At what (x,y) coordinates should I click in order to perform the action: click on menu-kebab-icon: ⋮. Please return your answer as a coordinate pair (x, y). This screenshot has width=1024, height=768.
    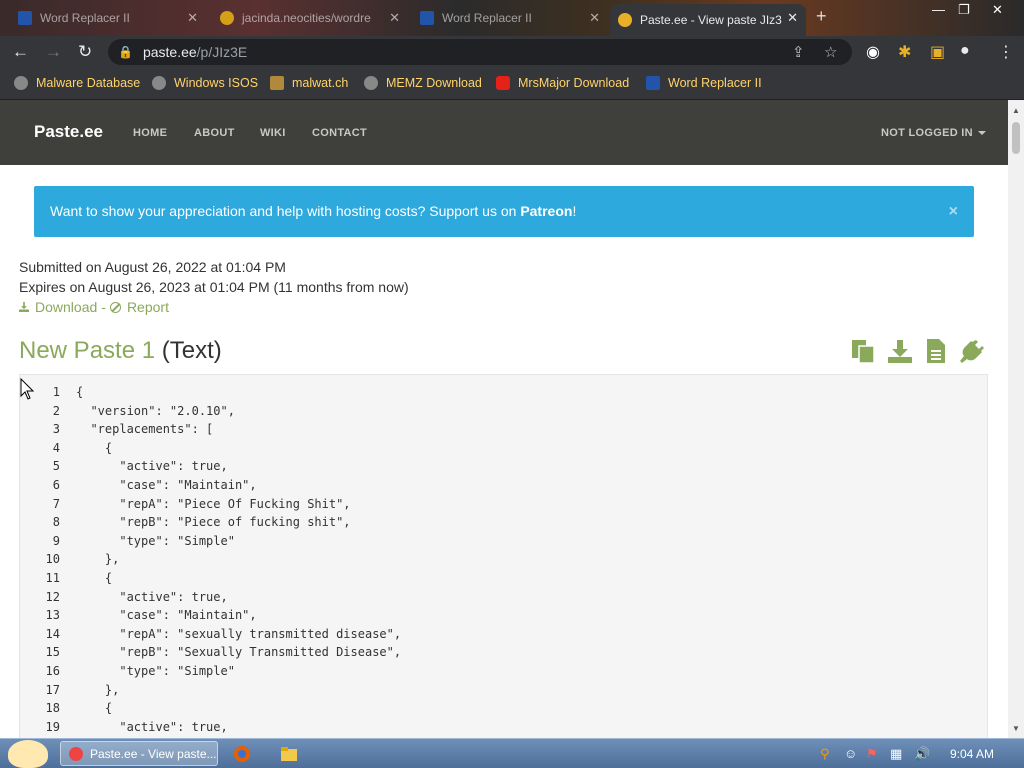
    Looking at the image, I should click on (1006, 52).